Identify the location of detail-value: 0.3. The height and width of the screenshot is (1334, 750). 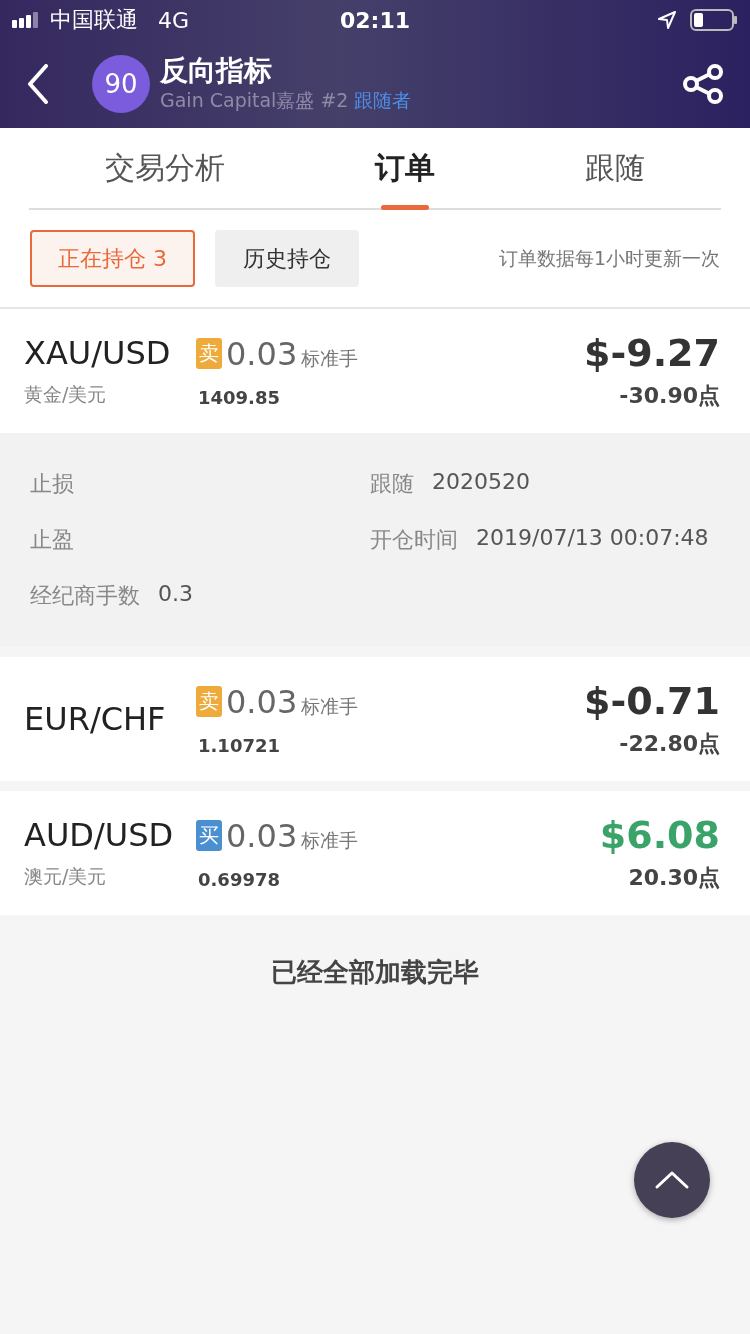
(175, 594).